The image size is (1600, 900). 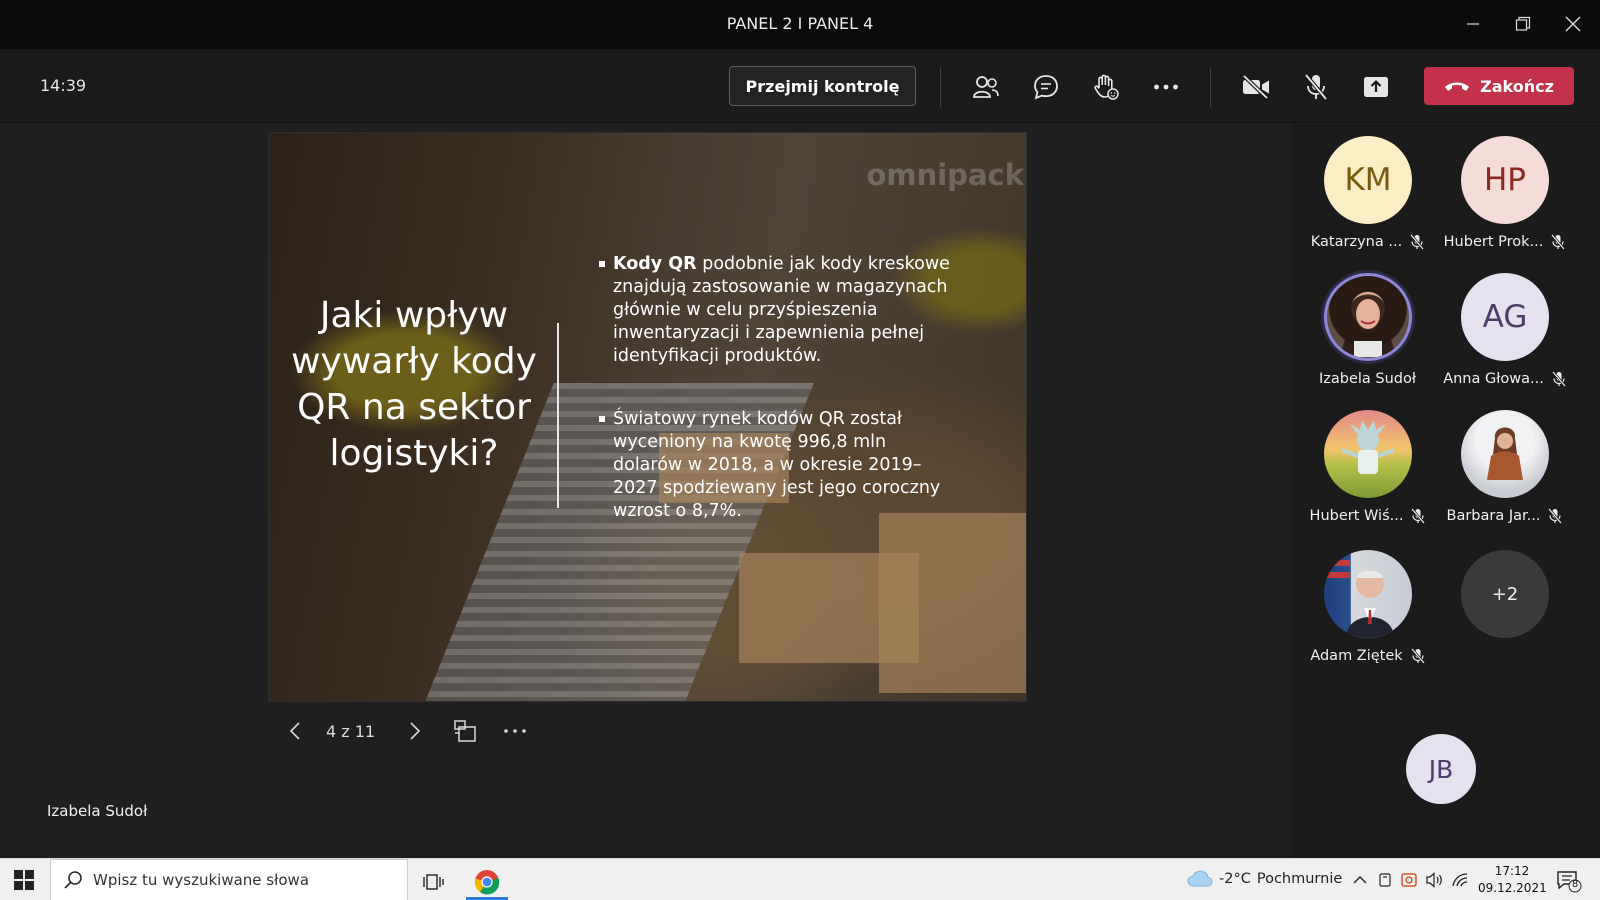 I want to click on end-call-button: Zakończ, so click(x=1499, y=86).